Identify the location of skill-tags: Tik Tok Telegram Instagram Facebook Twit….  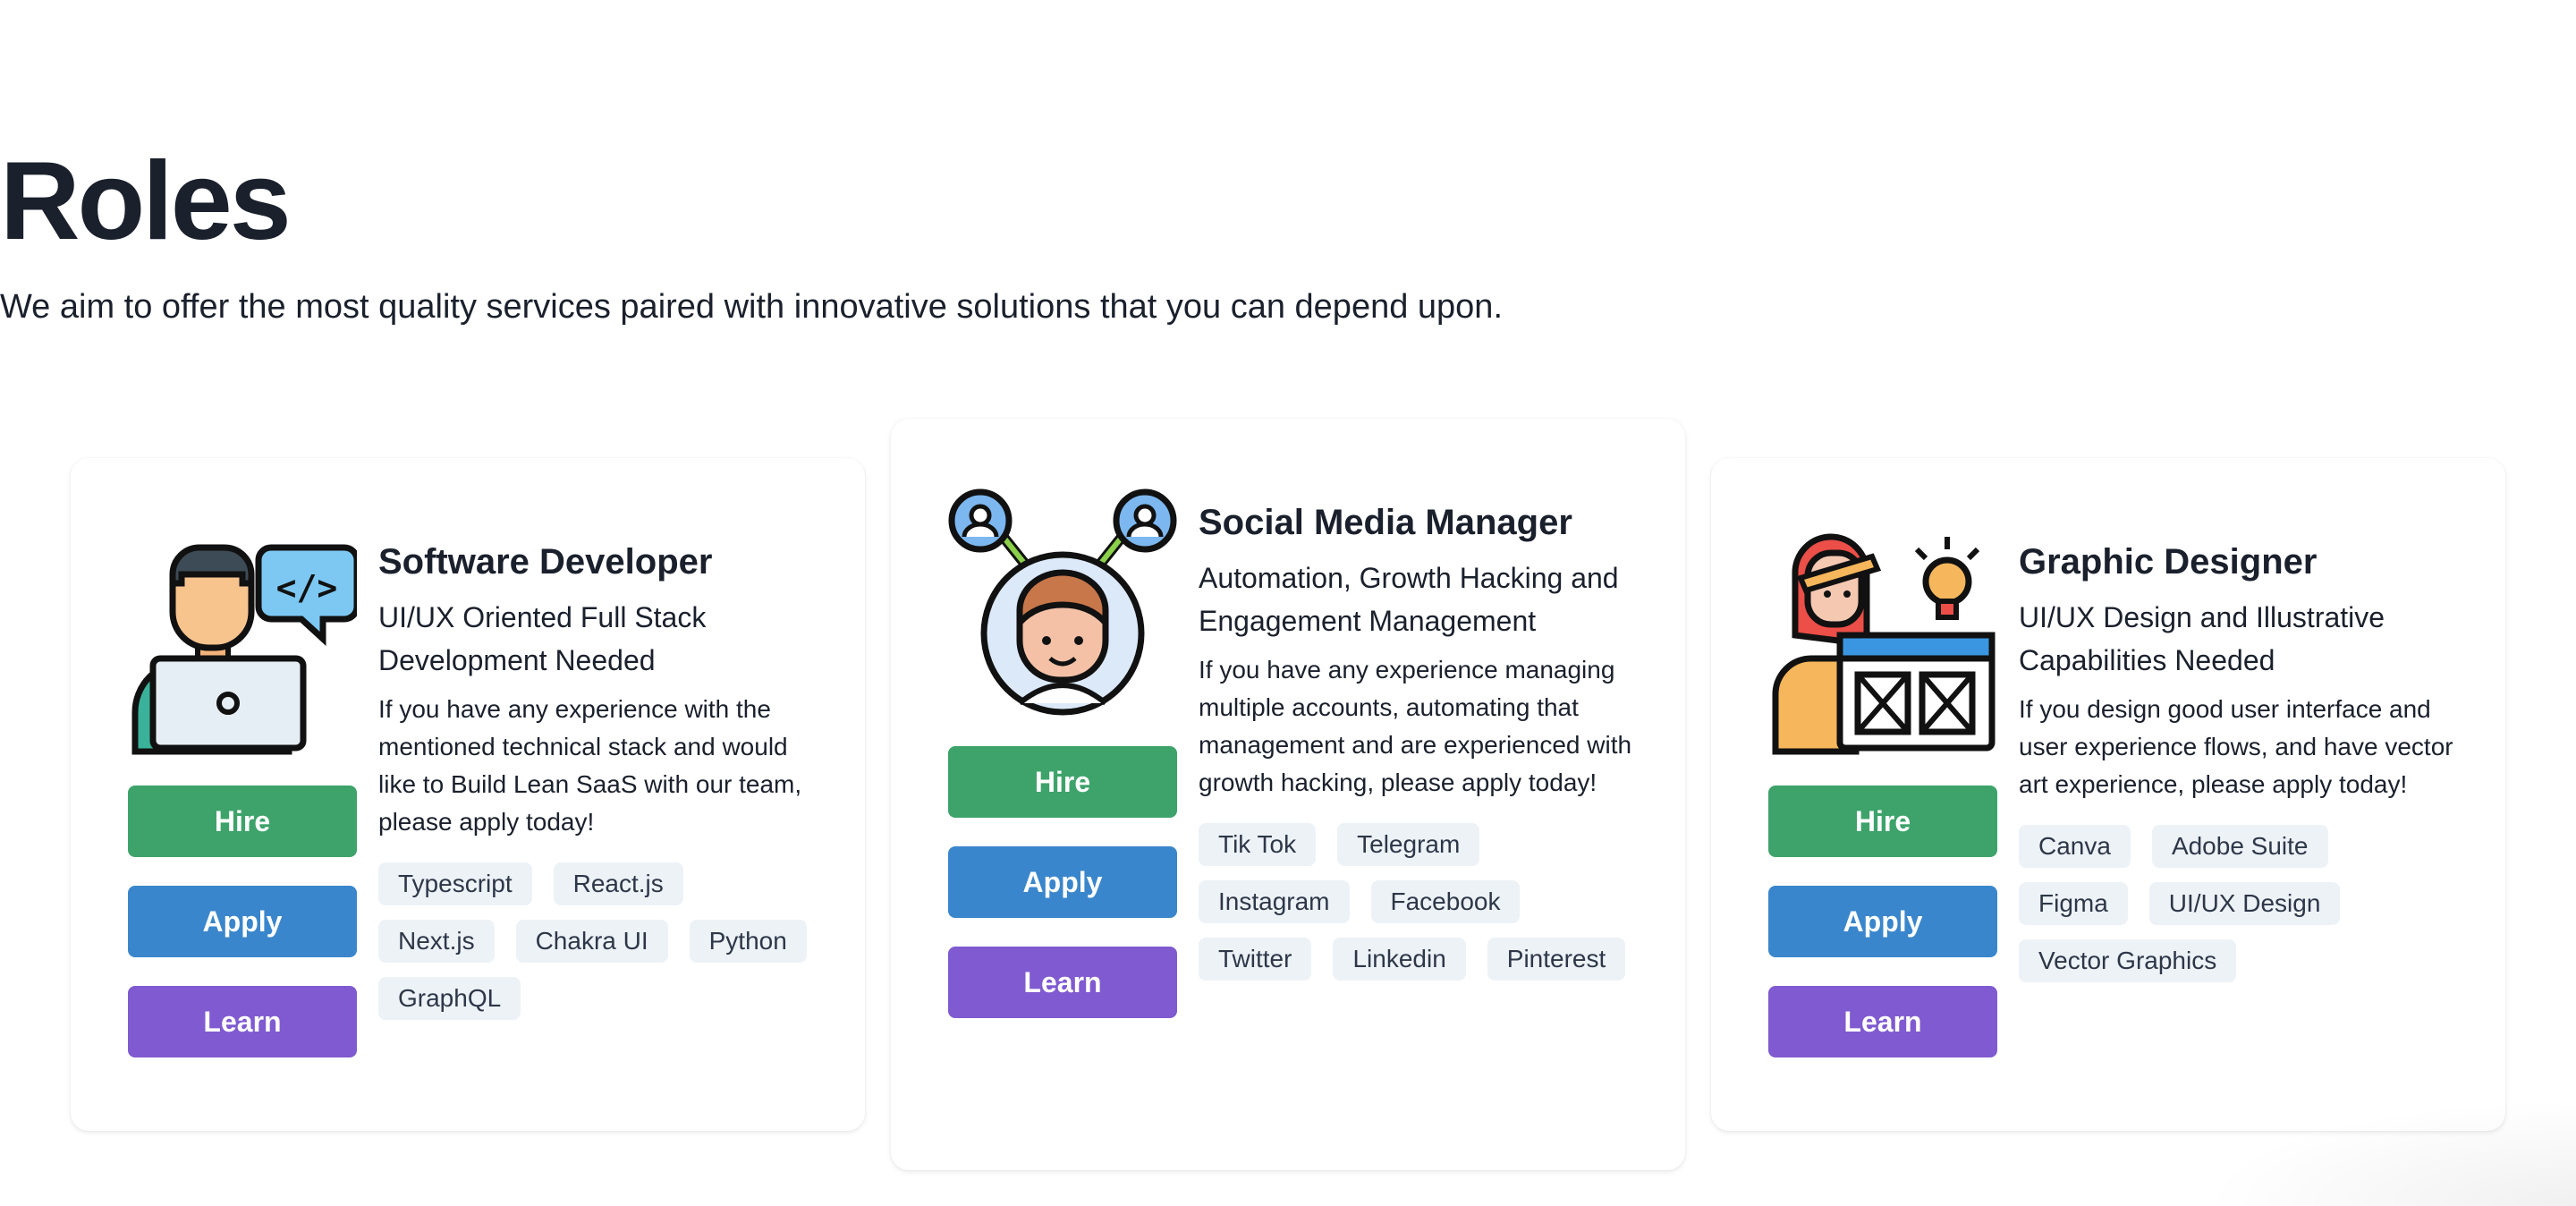
(1413, 902).